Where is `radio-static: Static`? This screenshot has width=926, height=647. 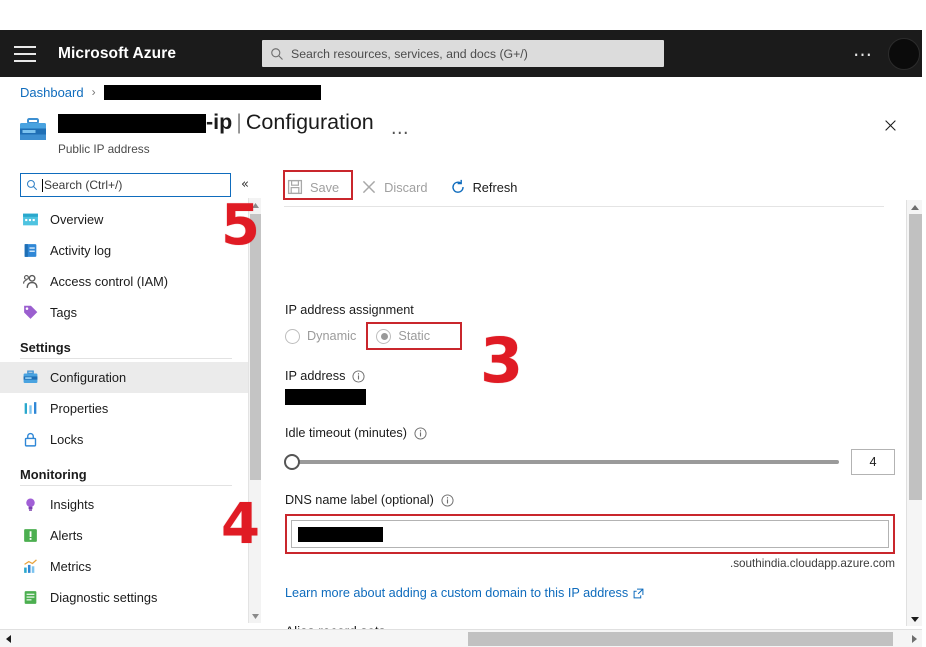
radio-static: Static is located at coordinates (403, 336).